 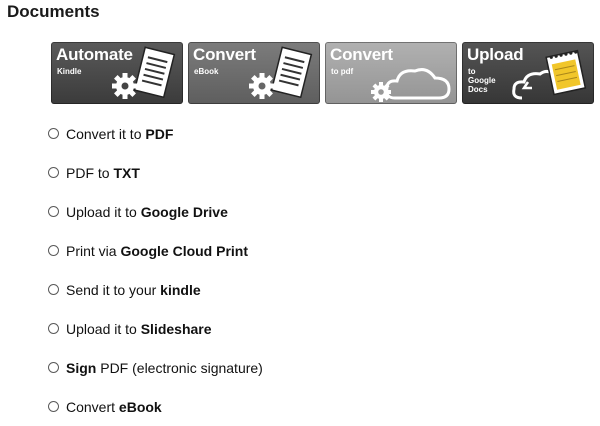 I want to click on tile-upload-google-docs: Upload to Google Docs, so click(x=528, y=73).